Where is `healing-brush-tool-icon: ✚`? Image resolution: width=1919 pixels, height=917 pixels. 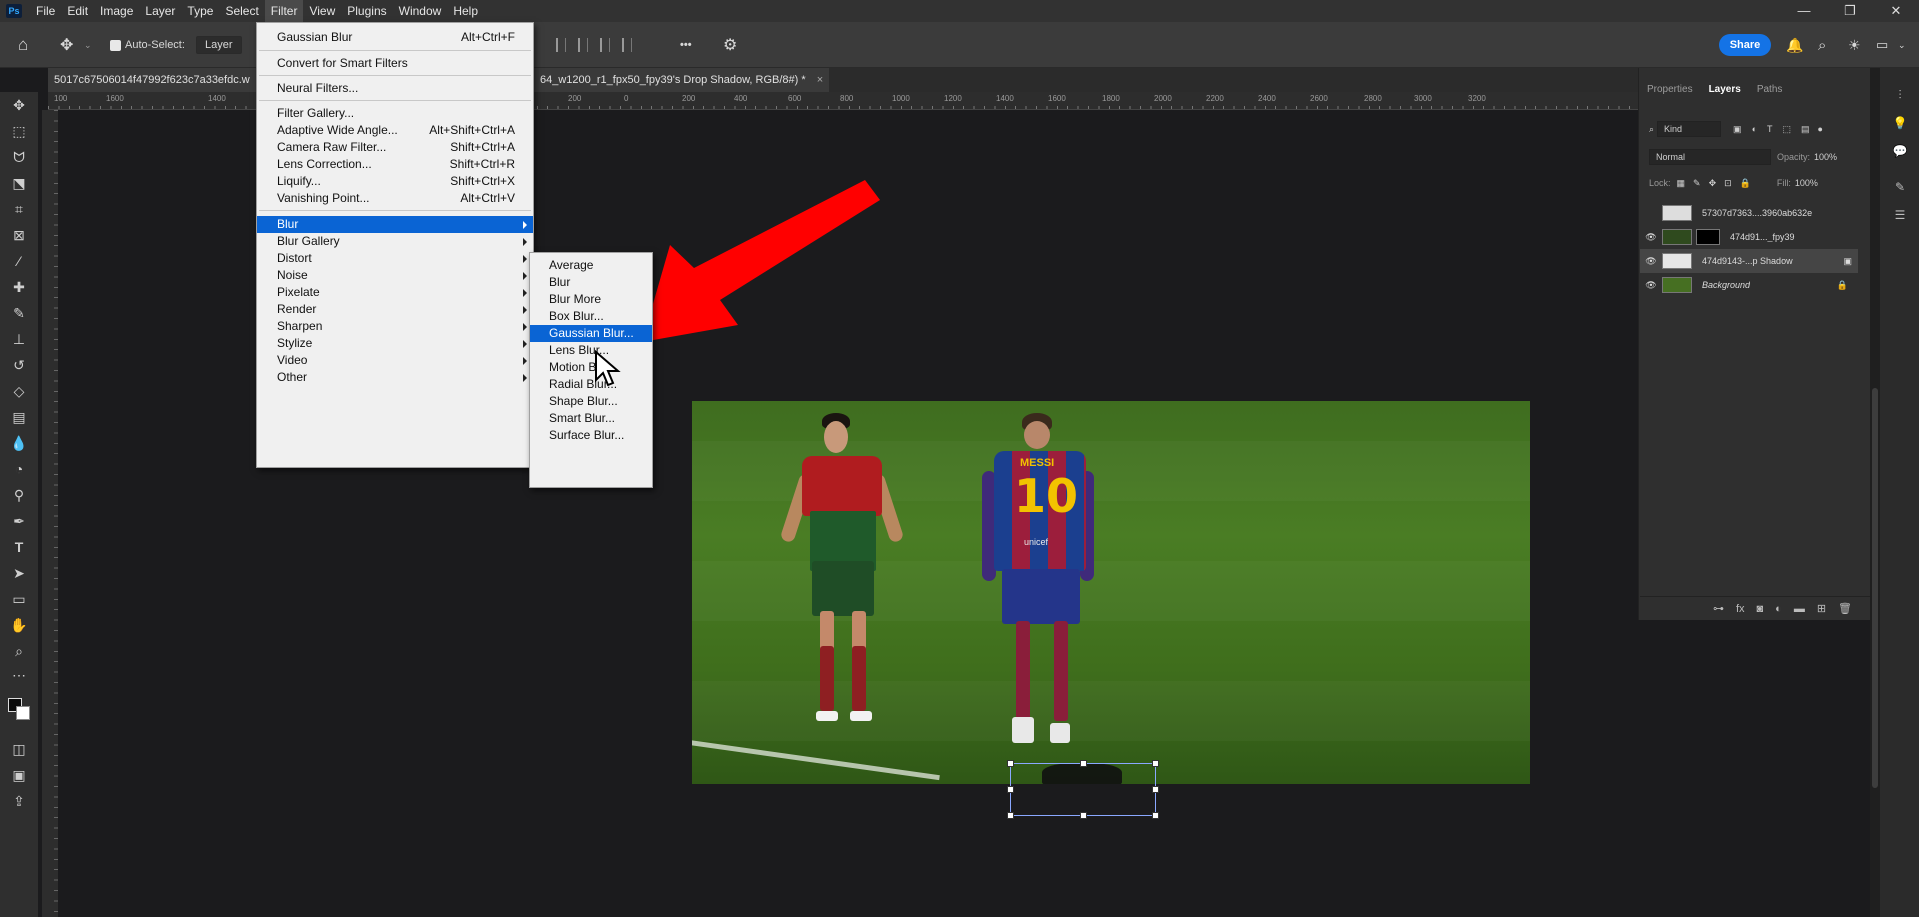 healing-brush-tool-icon: ✚ is located at coordinates (19, 287).